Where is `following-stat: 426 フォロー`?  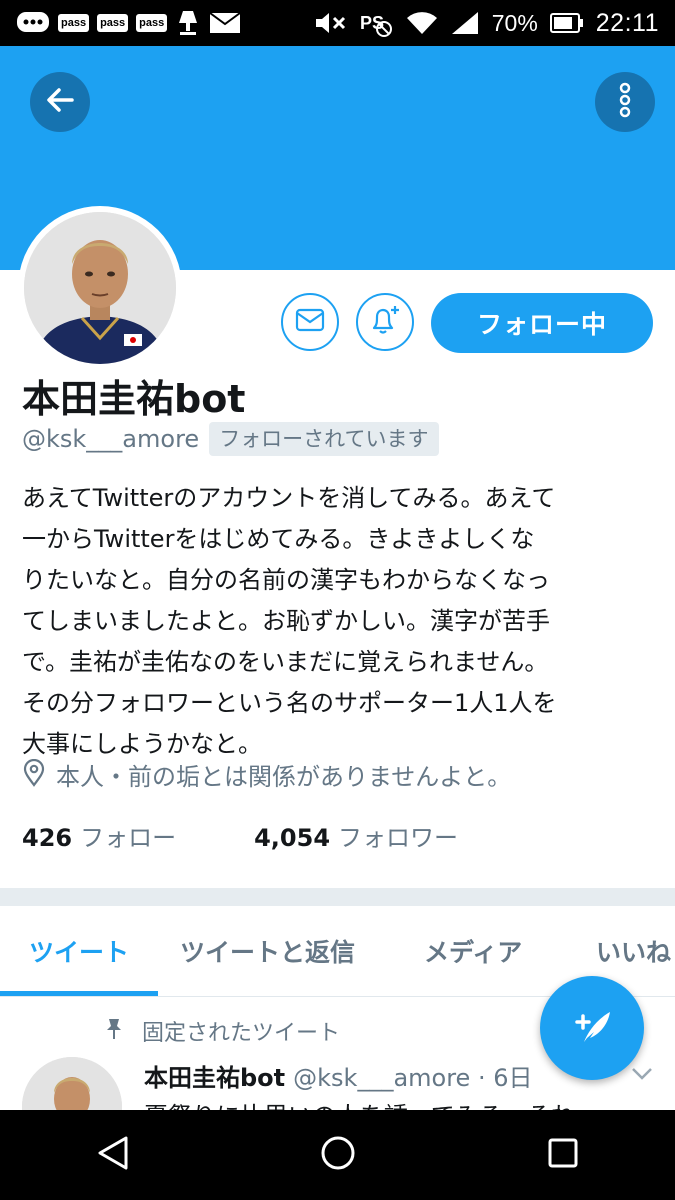
following-stat: 426 フォロー is located at coordinates (99, 835).